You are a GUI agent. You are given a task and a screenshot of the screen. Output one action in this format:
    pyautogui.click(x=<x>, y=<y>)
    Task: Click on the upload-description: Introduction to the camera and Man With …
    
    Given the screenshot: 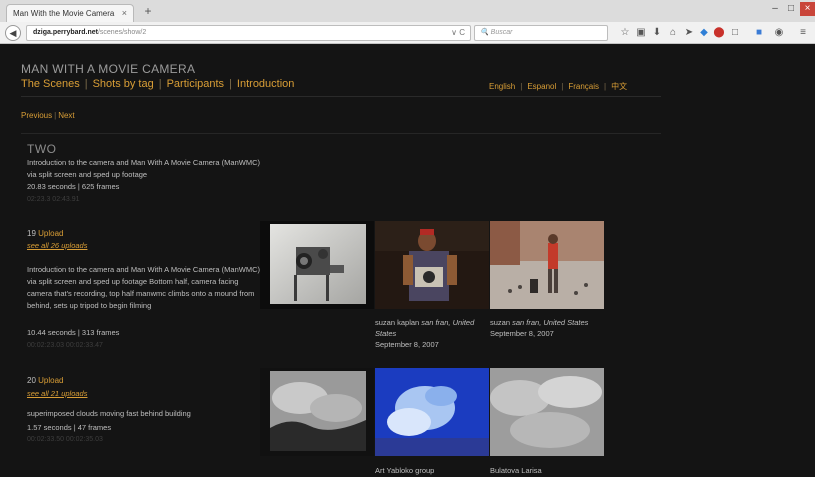 What is the action you would take?
    pyautogui.click(x=144, y=287)
    